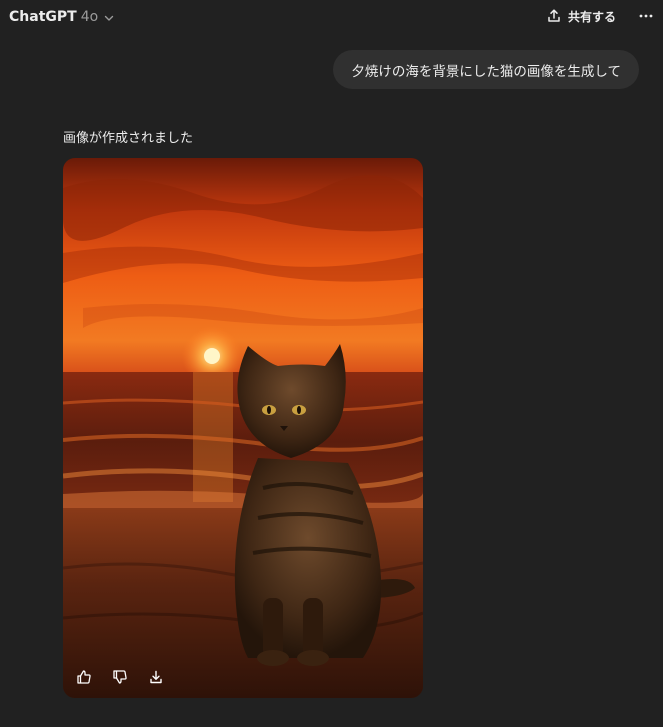 The width and height of the screenshot is (663, 727). What do you see at coordinates (128, 138) in the screenshot?
I see `assistant-status-text: 画像が作成されました` at bounding box center [128, 138].